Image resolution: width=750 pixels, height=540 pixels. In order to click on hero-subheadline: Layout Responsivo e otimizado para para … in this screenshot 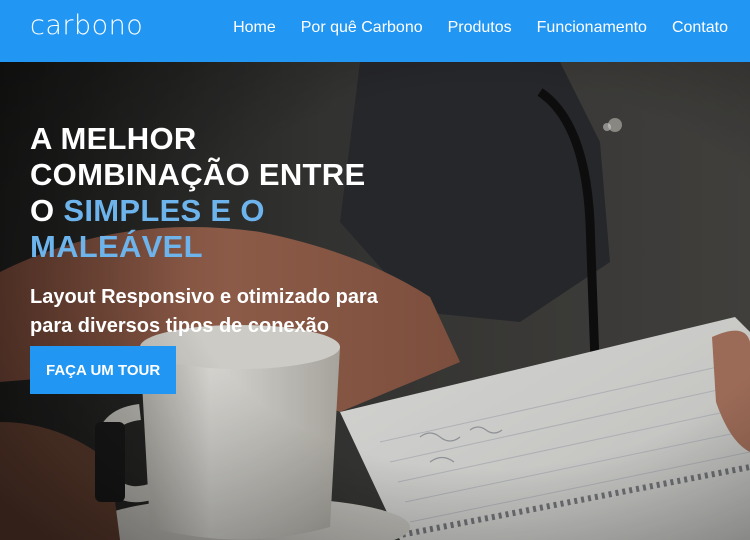, I will do `click(204, 311)`.